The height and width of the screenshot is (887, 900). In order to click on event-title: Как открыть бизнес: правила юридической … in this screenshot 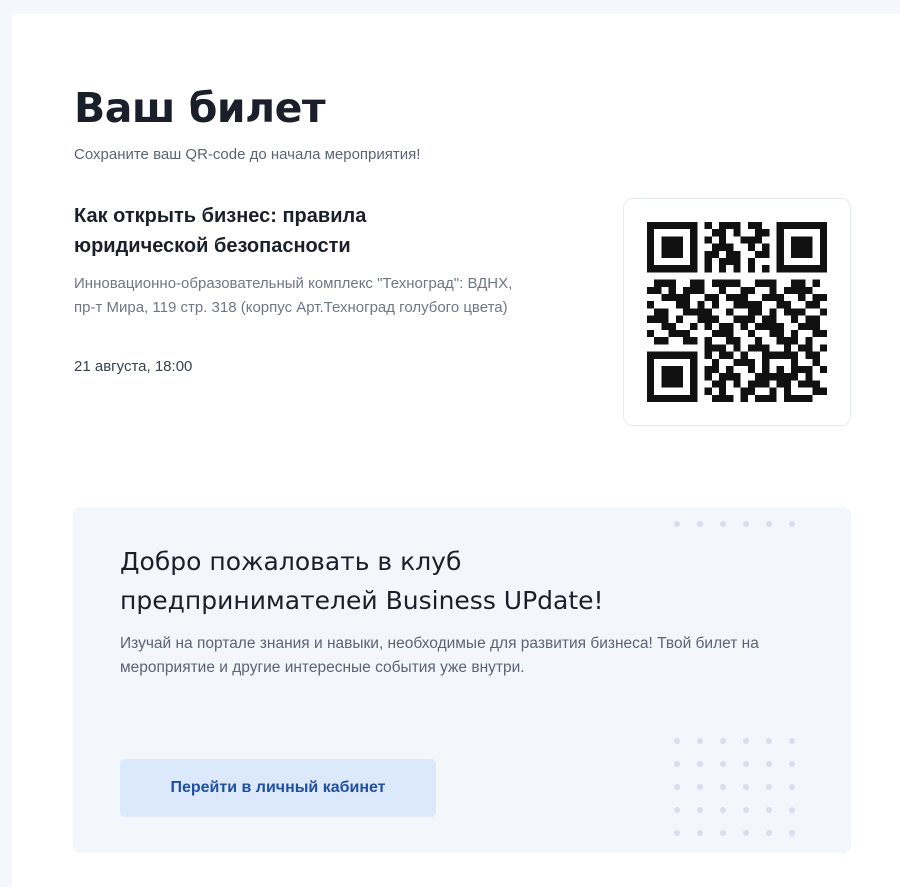, I will do `click(220, 231)`.